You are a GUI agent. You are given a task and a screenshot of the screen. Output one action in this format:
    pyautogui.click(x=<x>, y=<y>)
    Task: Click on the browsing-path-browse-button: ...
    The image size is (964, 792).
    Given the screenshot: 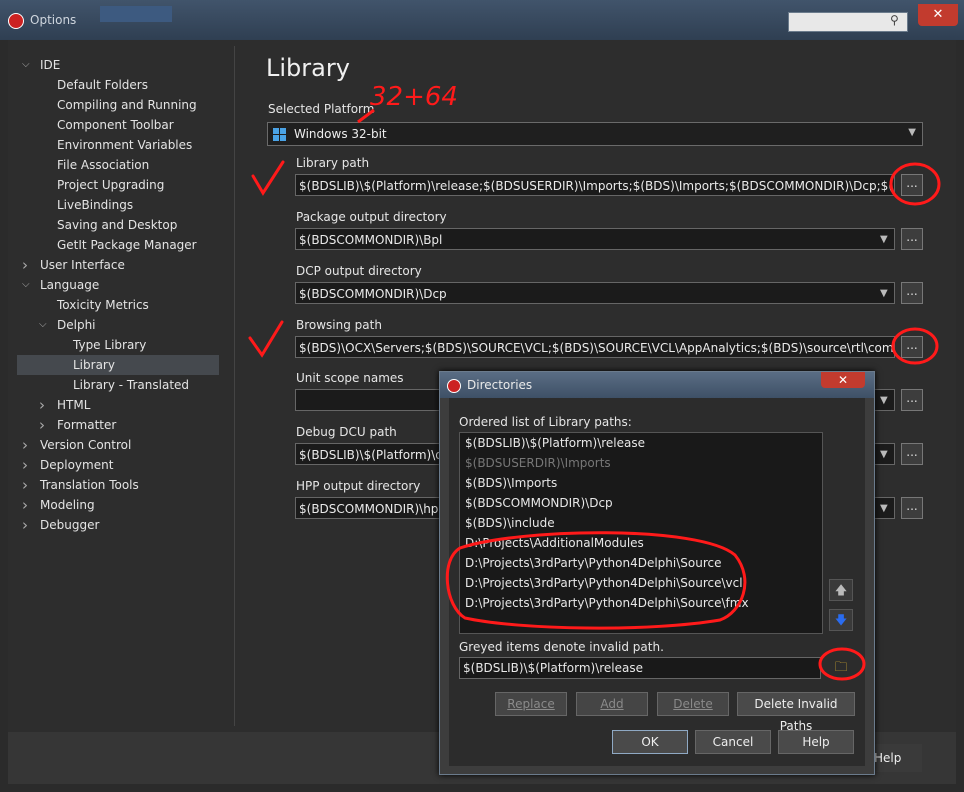 What is the action you would take?
    pyautogui.click(x=912, y=347)
    